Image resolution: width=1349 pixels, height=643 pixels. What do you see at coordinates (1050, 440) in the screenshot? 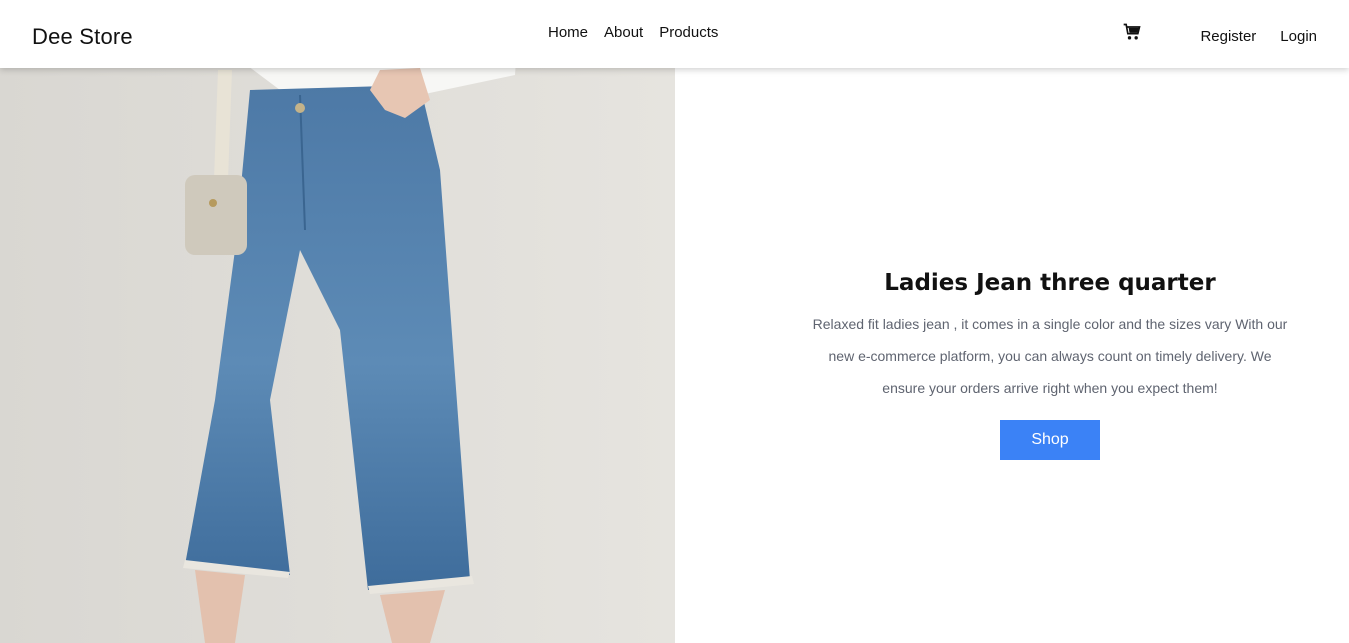
I see `shop-button: Shop` at bounding box center [1050, 440].